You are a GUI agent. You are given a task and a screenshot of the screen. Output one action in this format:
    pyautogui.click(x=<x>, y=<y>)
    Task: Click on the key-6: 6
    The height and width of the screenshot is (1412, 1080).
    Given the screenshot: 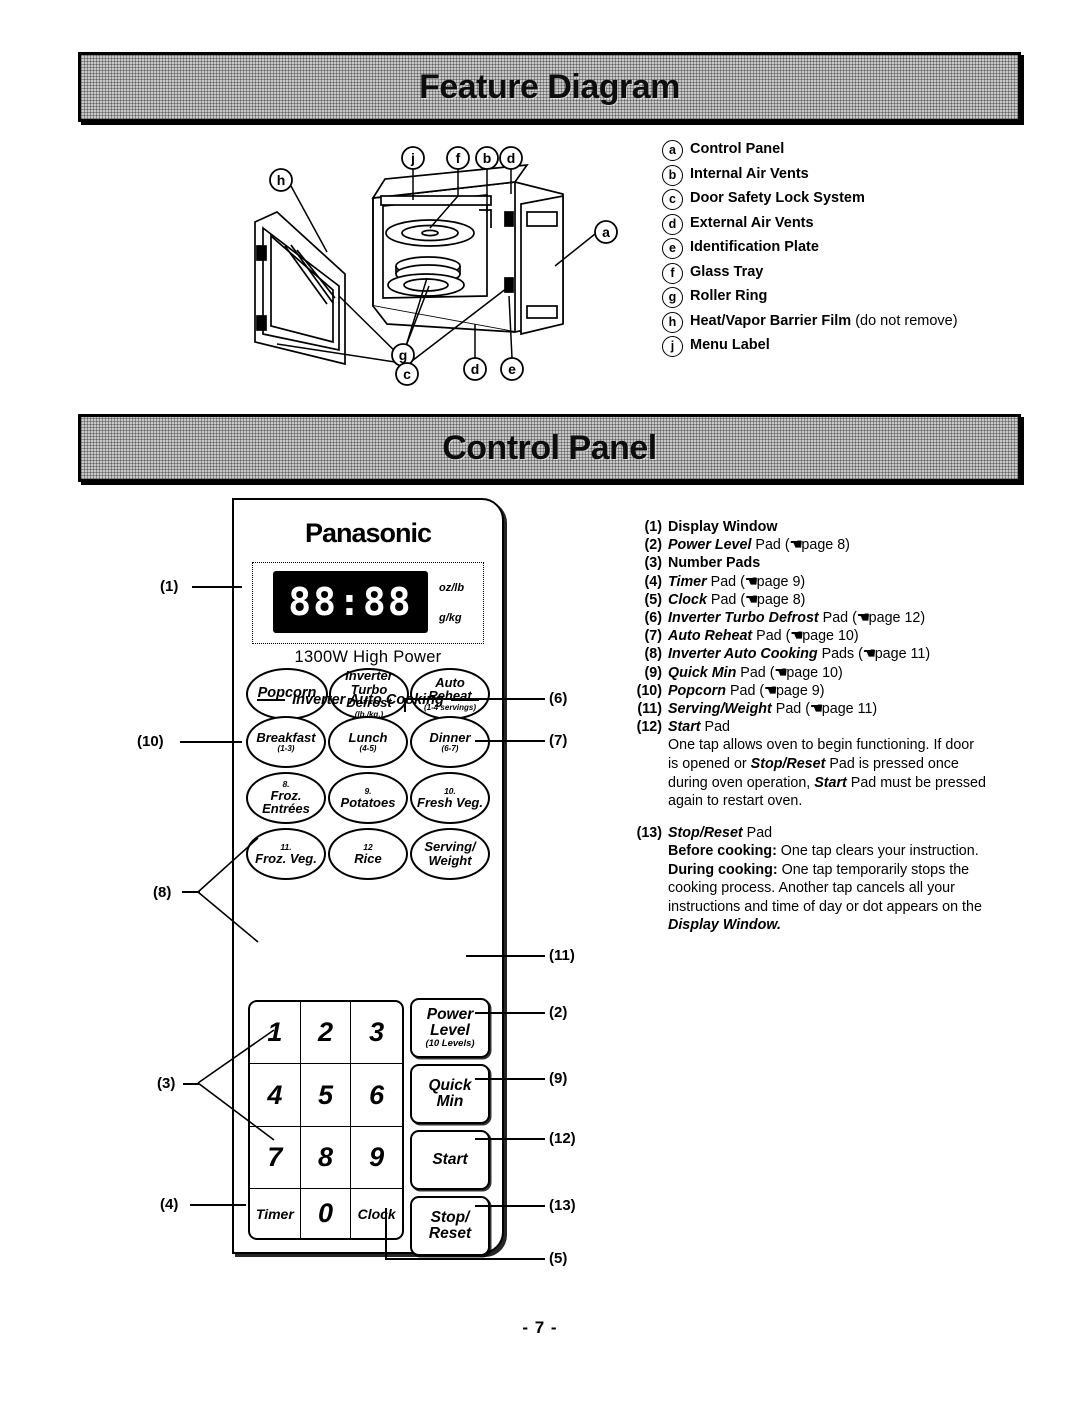 What is the action you would take?
    pyautogui.click(x=376, y=1095)
    